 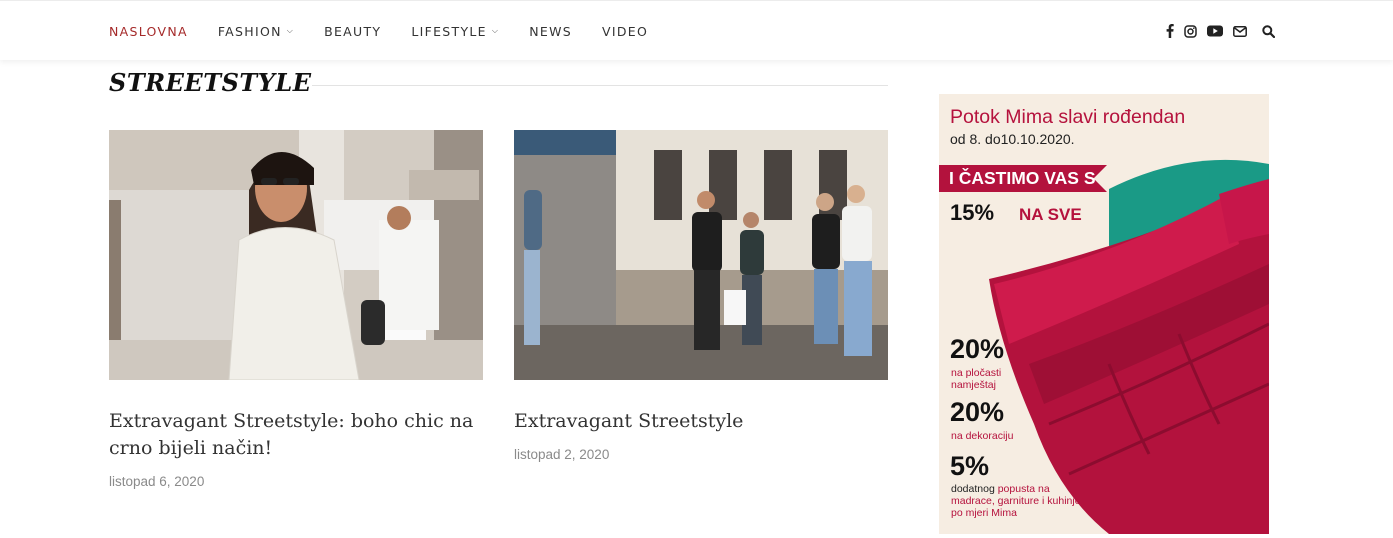 I want to click on nav-item-beauty: BEAUTY, so click(x=352, y=31).